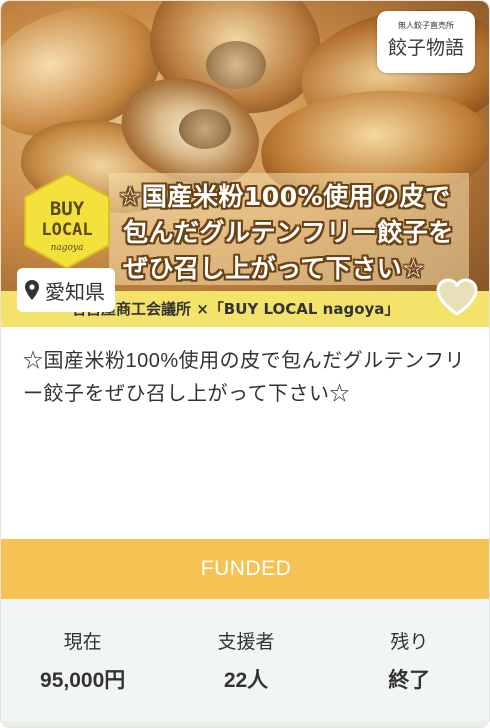 The height and width of the screenshot is (728, 490). I want to click on map-pin-icon, so click(33, 290).